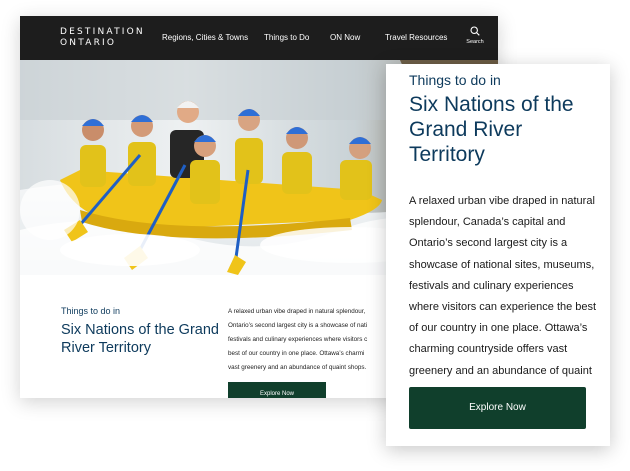 The width and height of the screenshot is (630, 471). I want to click on search-label: Search, so click(475, 42).